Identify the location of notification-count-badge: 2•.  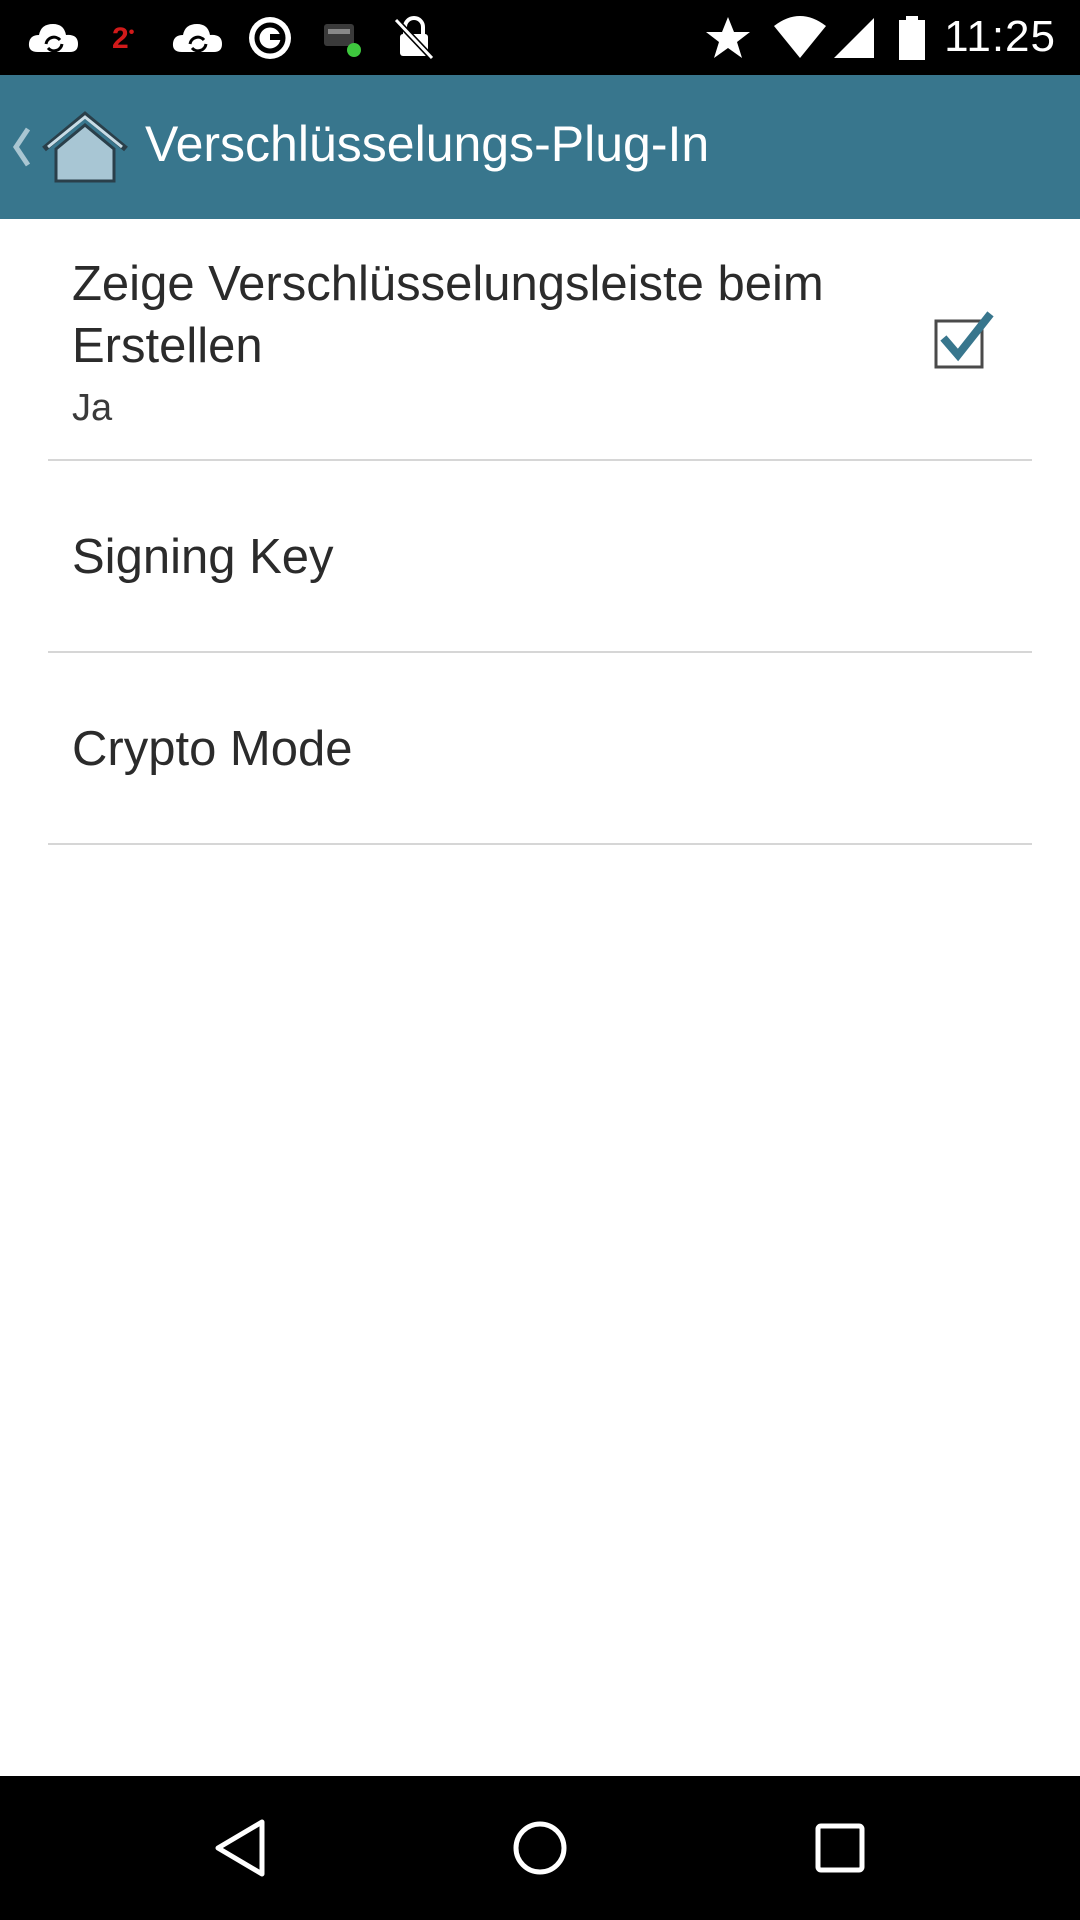
(123, 38).